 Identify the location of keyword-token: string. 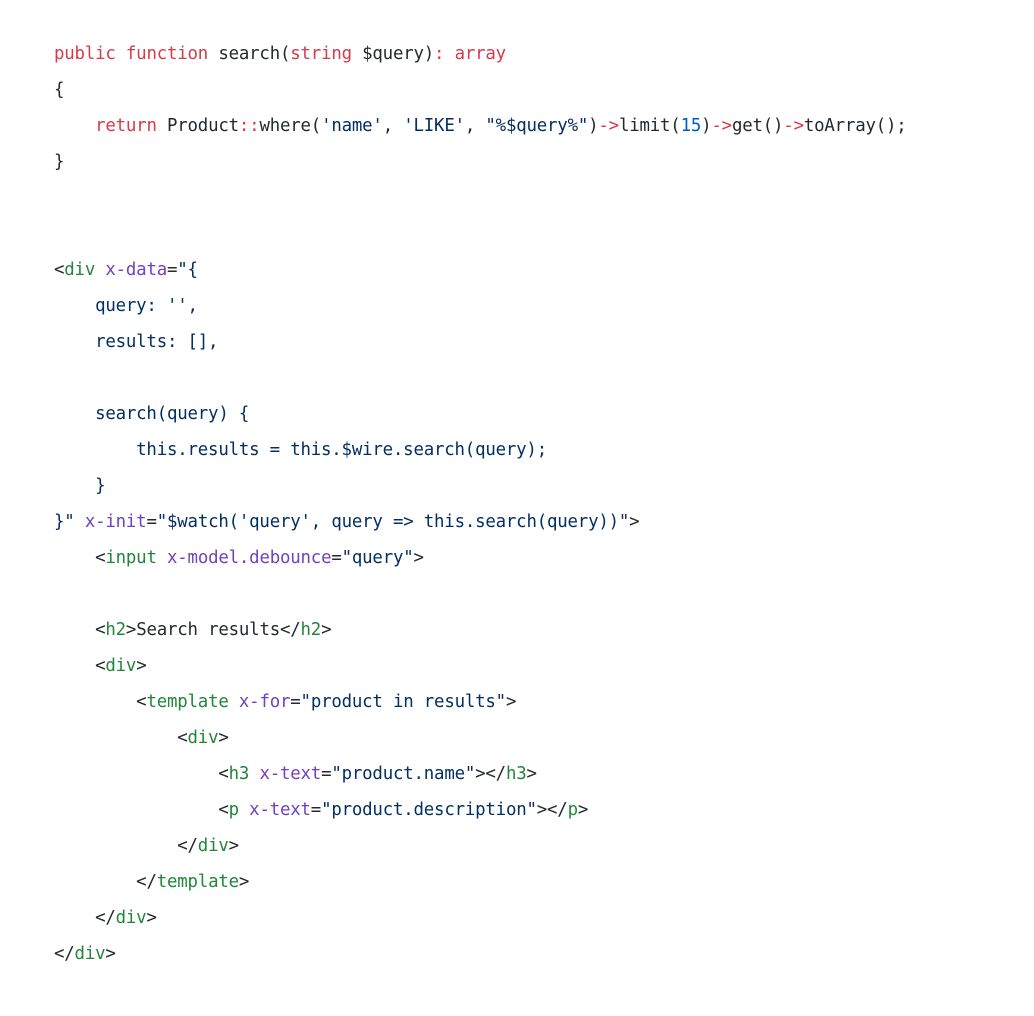
(321, 54).